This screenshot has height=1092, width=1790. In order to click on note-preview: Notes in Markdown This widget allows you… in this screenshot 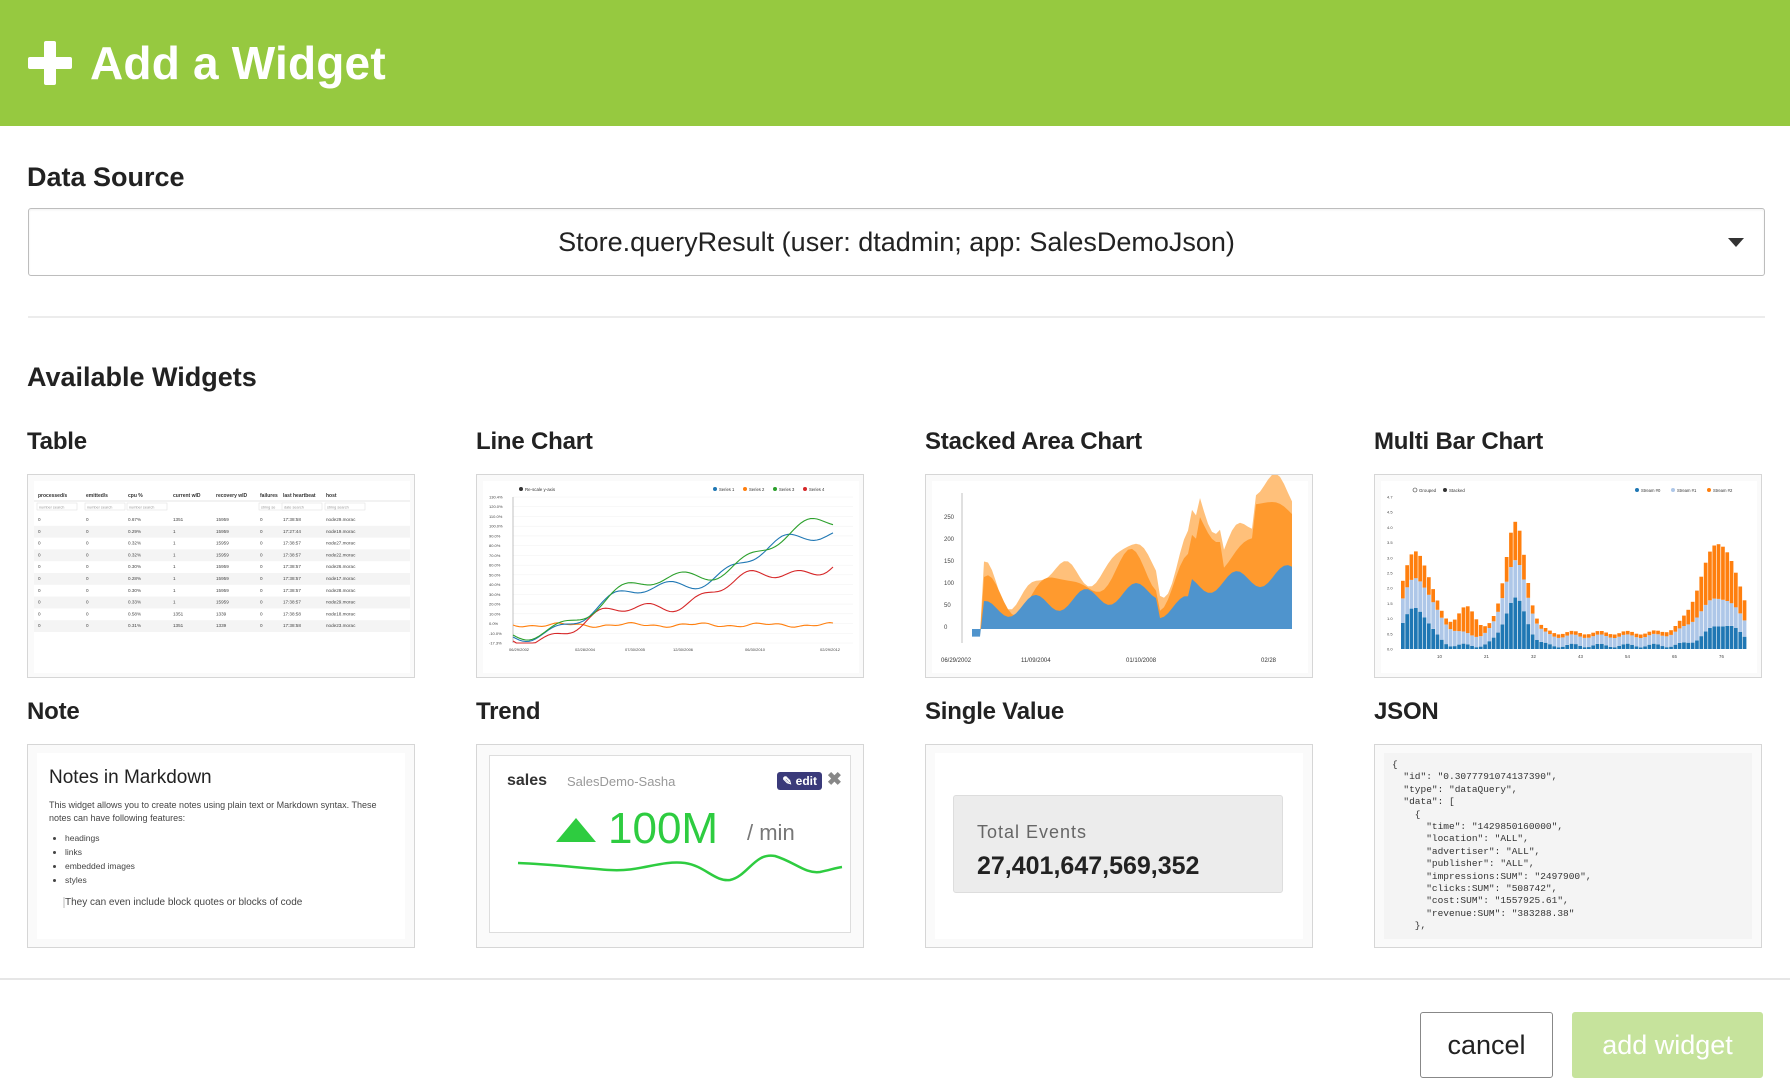, I will do `click(221, 846)`.